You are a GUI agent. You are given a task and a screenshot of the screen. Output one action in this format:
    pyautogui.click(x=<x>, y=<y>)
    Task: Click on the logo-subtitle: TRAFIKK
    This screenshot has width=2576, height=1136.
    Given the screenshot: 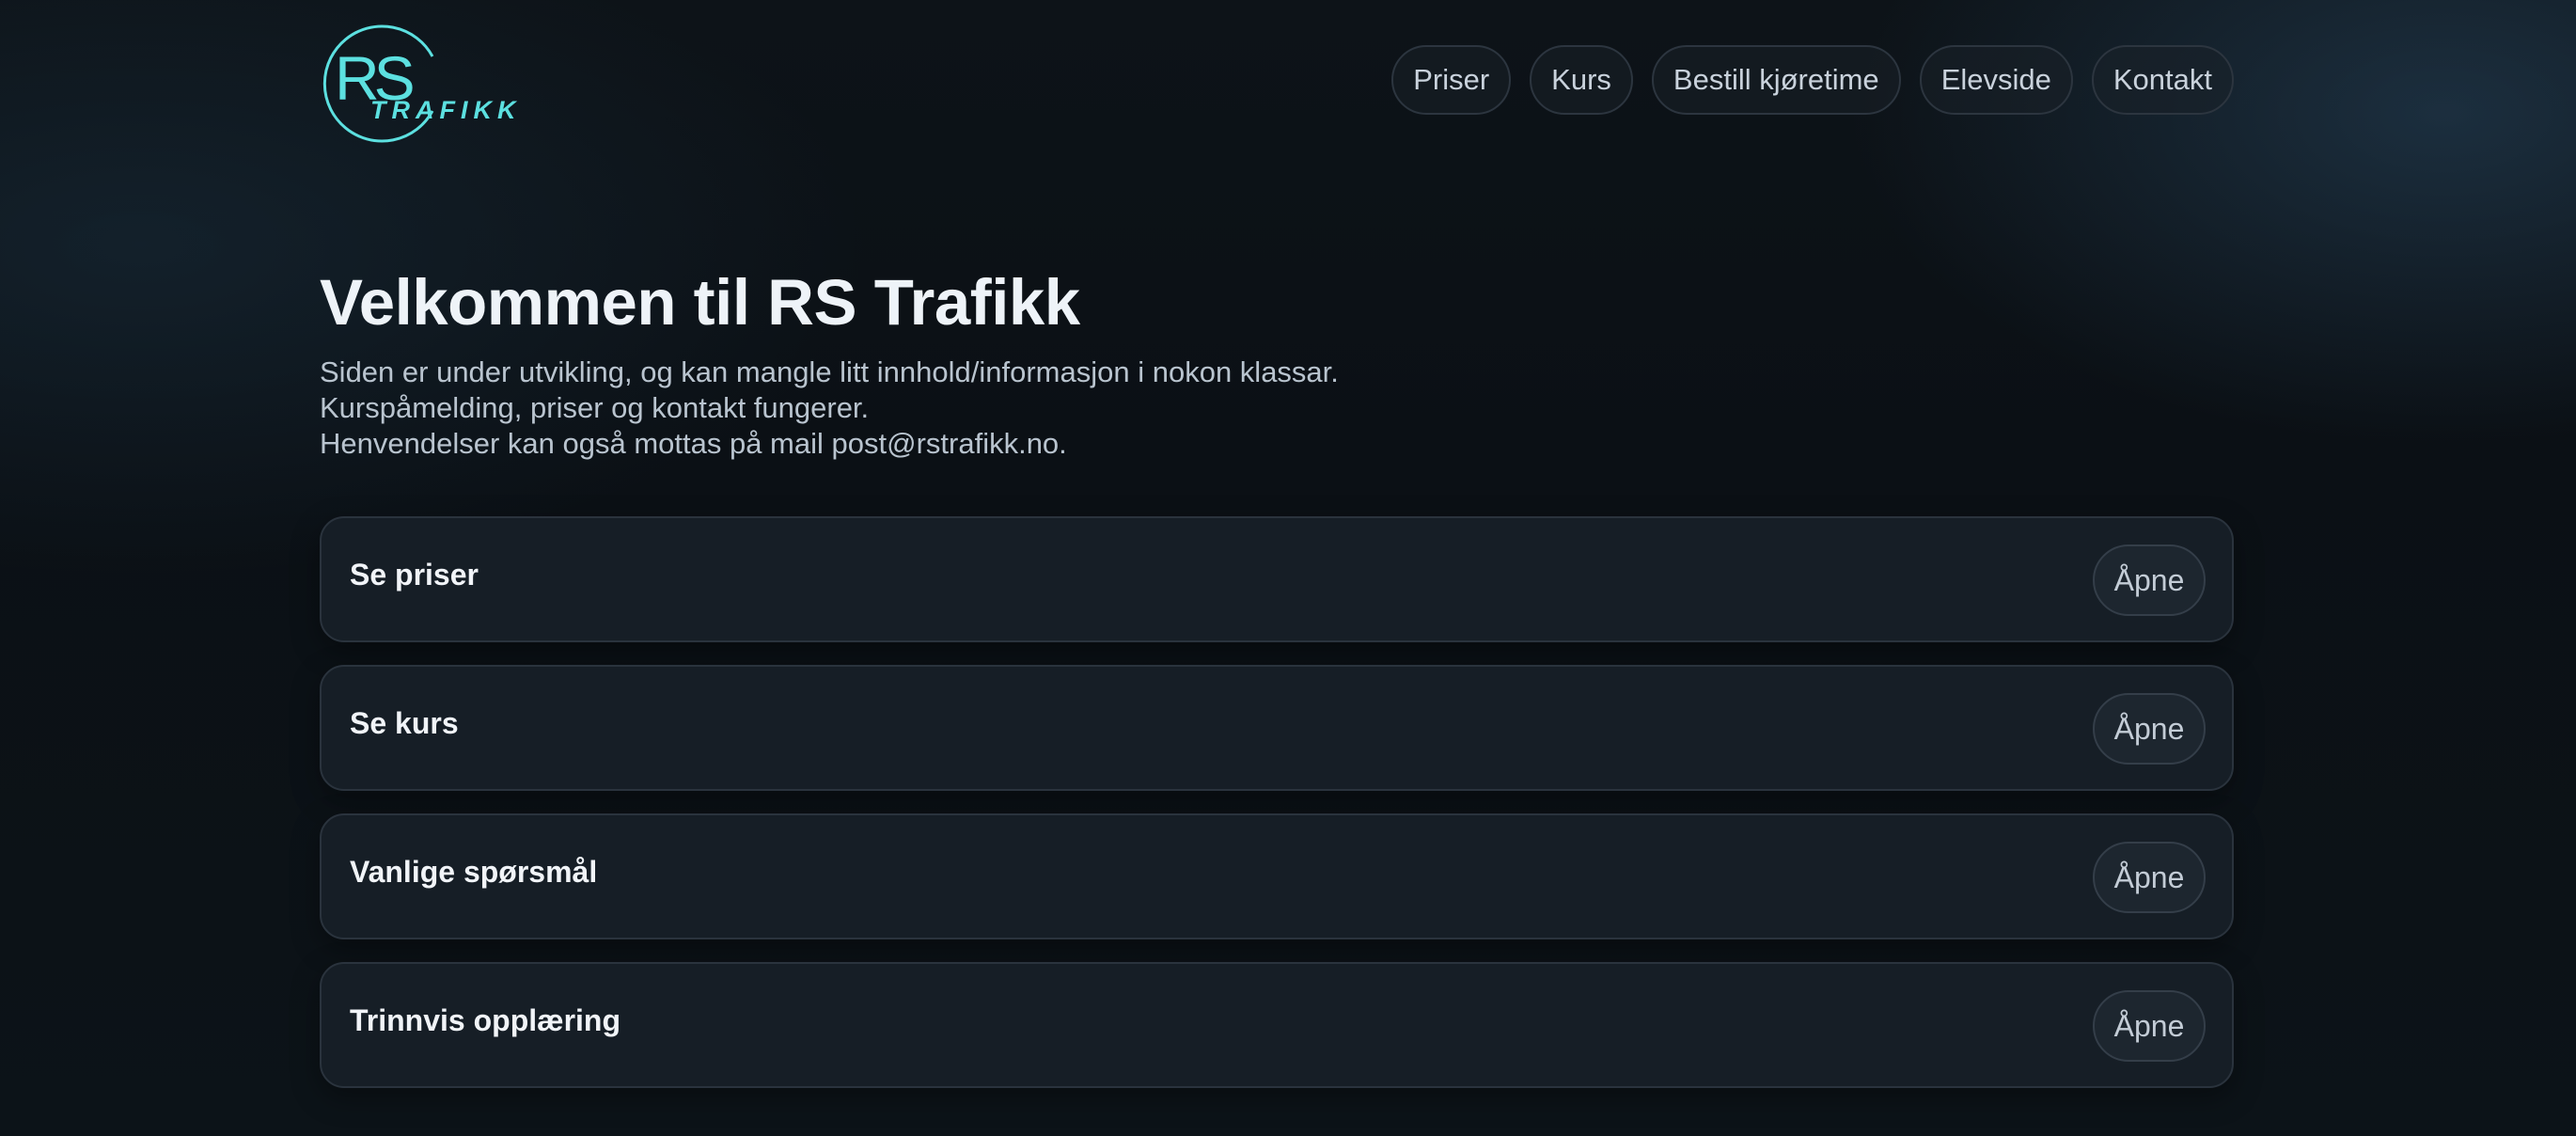 What is the action you would take?
    pyautogui.click(x=445, y=110)
    